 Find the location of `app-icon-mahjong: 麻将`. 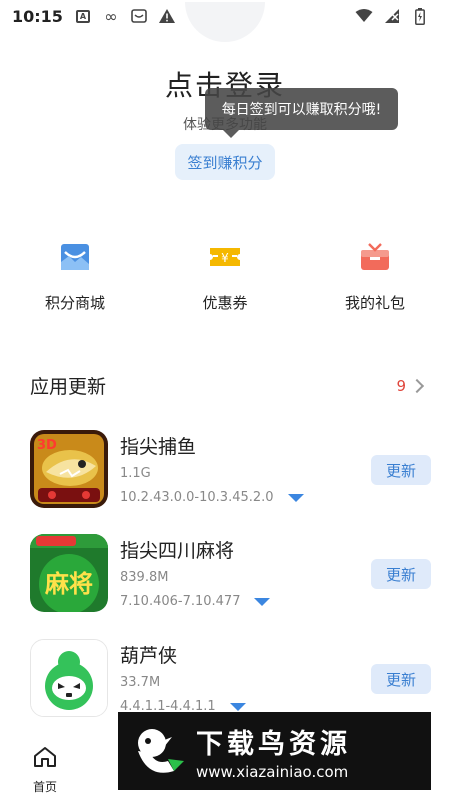

app-icon-mahjong: 麻将 is located at coordinates (69, 573).